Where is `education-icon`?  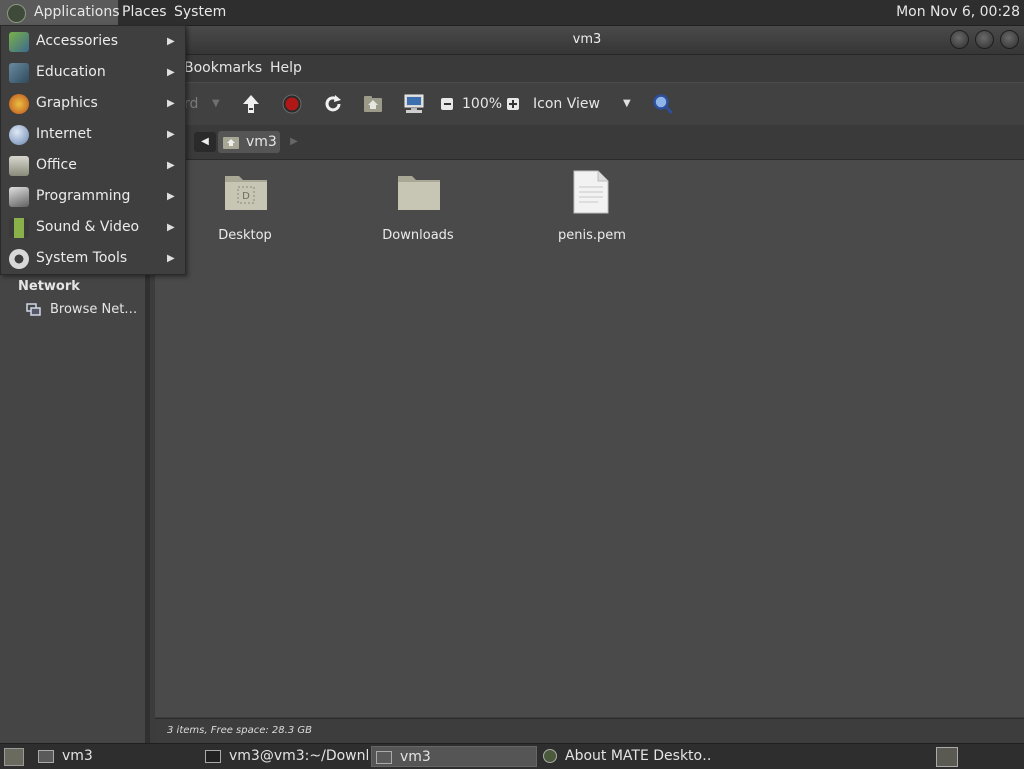 education-icon is located at coordinates (19, 73).